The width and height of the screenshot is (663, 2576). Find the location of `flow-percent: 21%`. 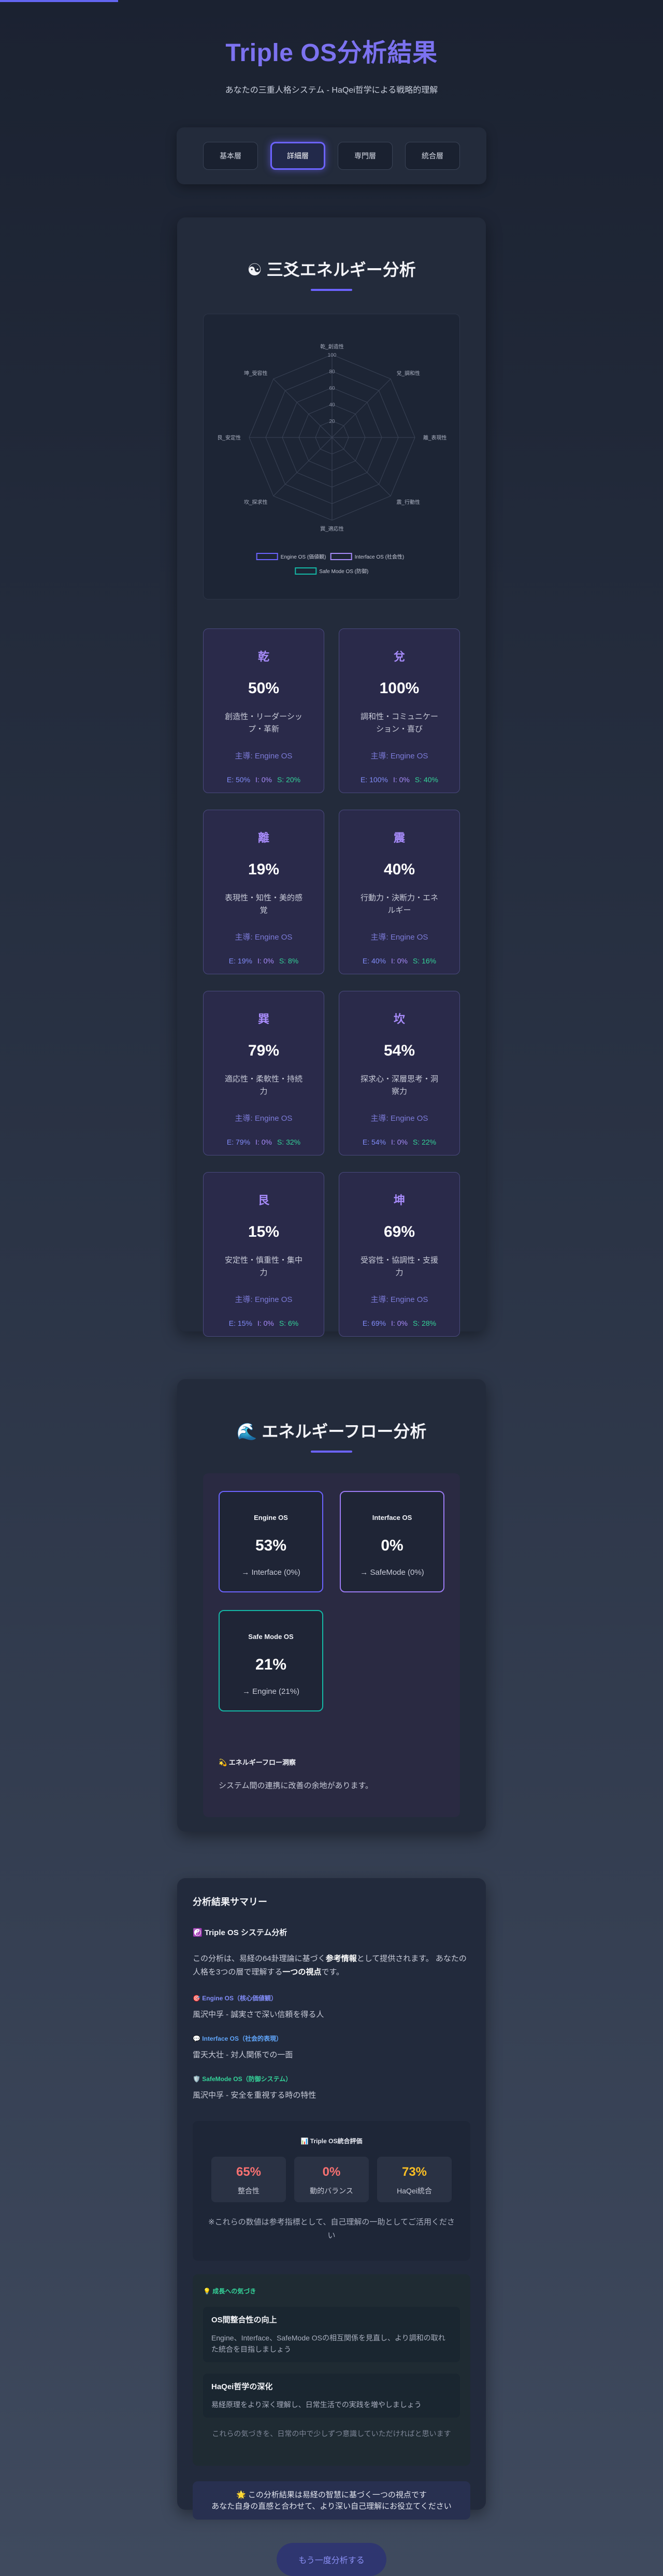

flow-percent: 21% is located at coordinates (271, 1665).